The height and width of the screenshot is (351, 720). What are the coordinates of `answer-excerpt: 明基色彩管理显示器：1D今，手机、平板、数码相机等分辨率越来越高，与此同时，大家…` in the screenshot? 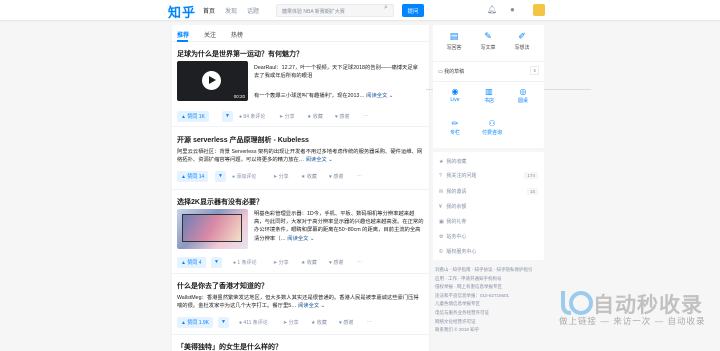 It's located at (339, 226).